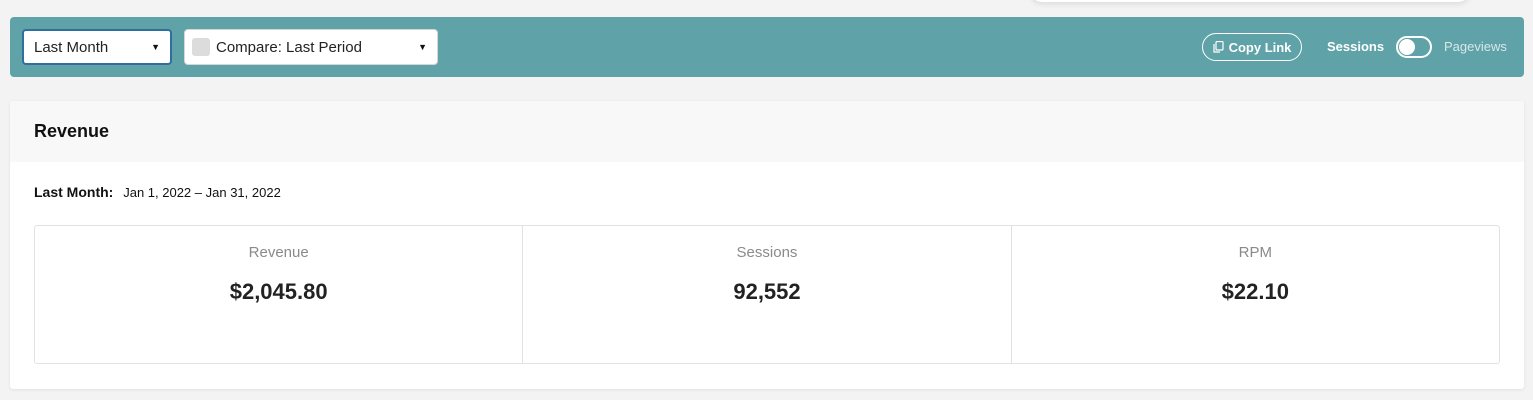 This screenshot has height=400, width=1533. I want to click on sessions-pageviews-toggle, so click(1414, 47).